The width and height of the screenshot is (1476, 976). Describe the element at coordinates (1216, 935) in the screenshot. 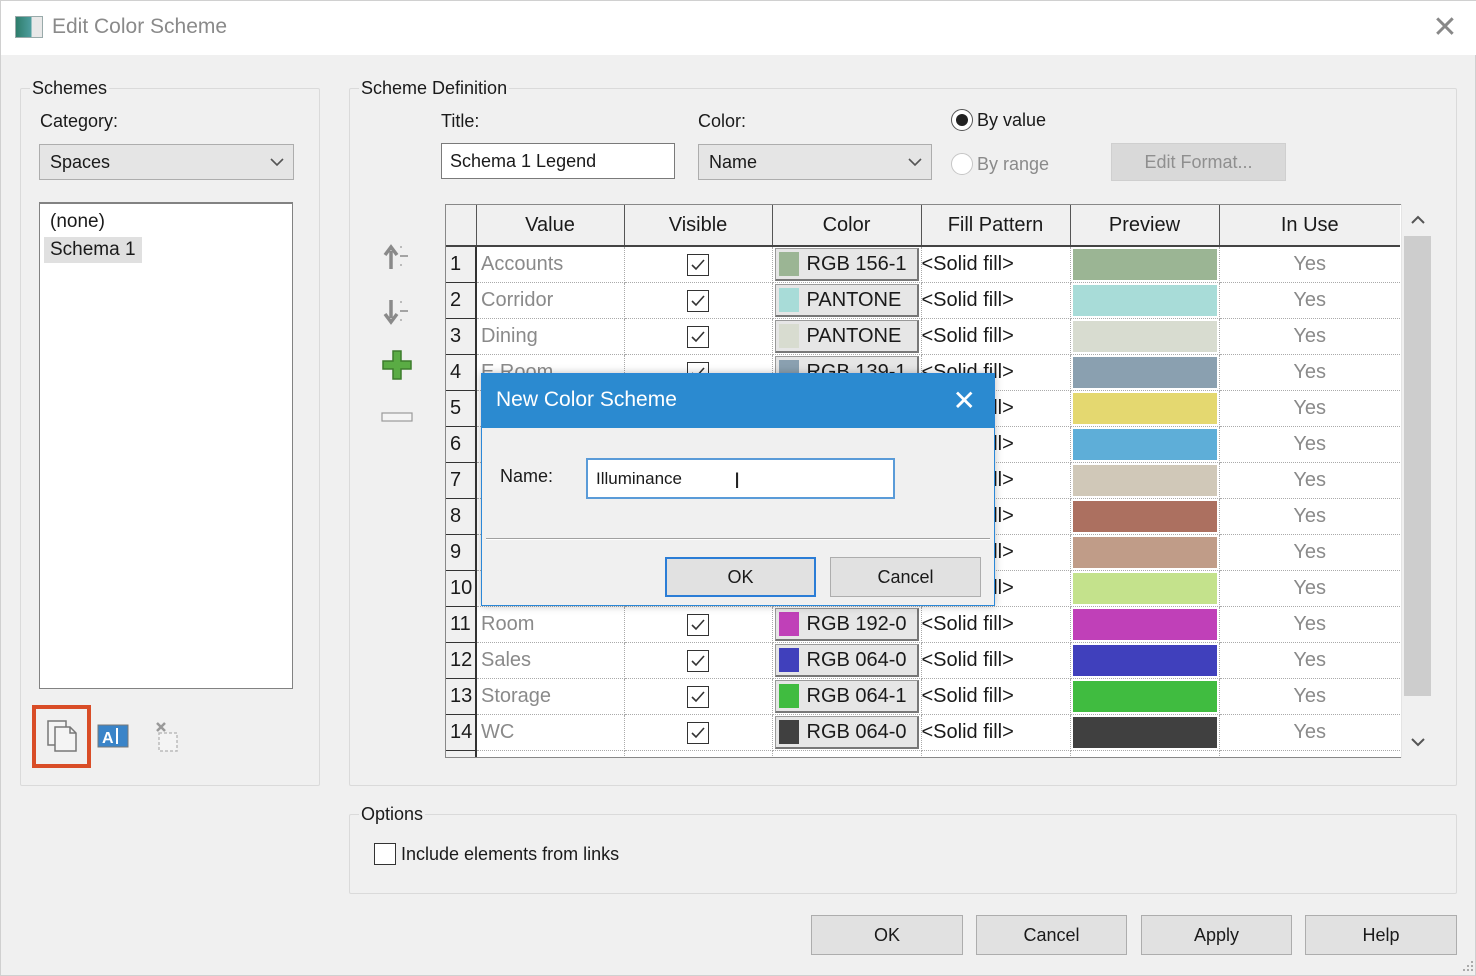

I see `apply-button: Apply` at that location.